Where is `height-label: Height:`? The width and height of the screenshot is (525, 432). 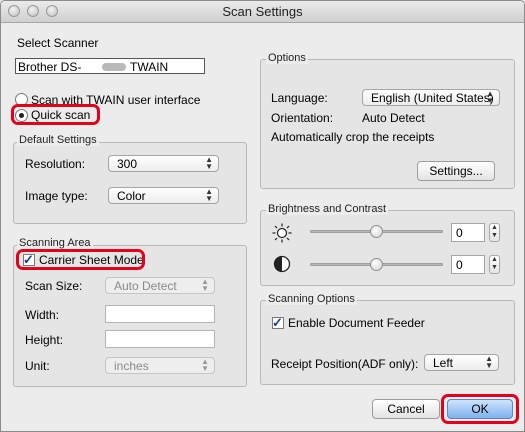
height-label: Height: is located at coordinates (44, 340).